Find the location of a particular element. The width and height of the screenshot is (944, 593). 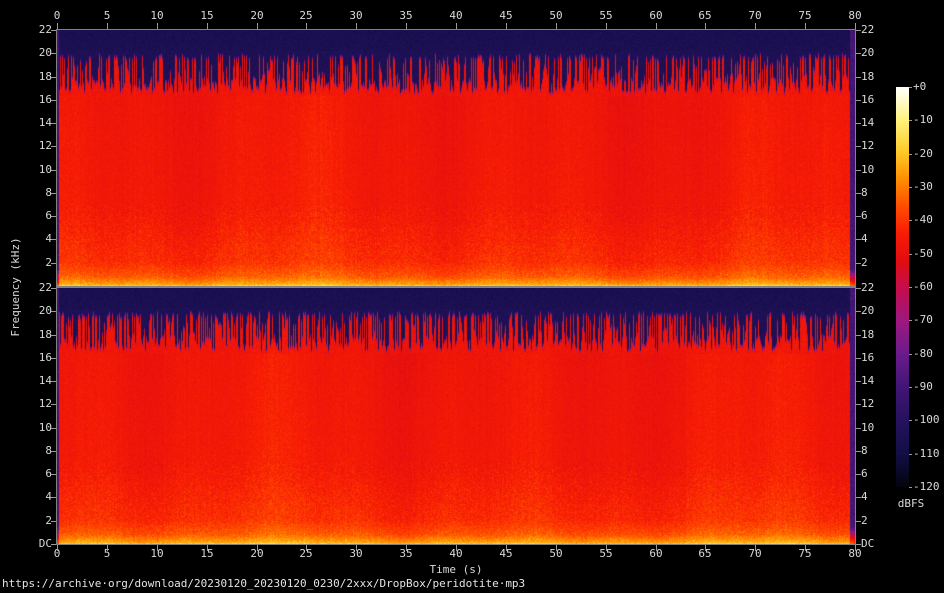

x-tick-label-top: 65 is located at coordinates (705, 15).